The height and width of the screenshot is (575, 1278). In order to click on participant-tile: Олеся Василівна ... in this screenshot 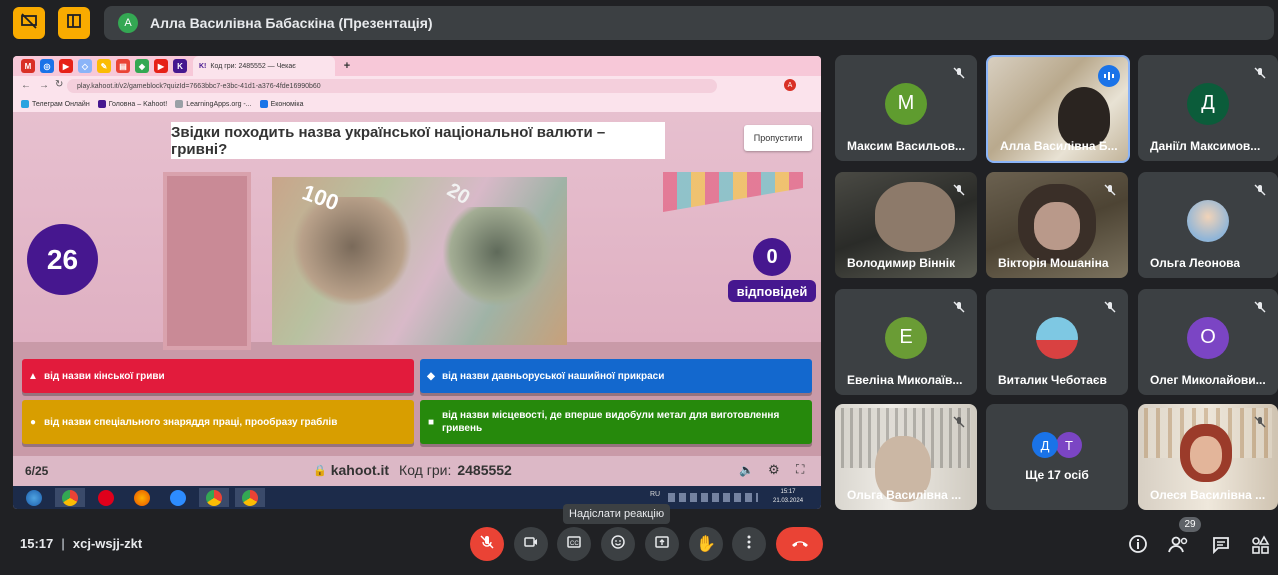, I will do `click(1208, 457)`.